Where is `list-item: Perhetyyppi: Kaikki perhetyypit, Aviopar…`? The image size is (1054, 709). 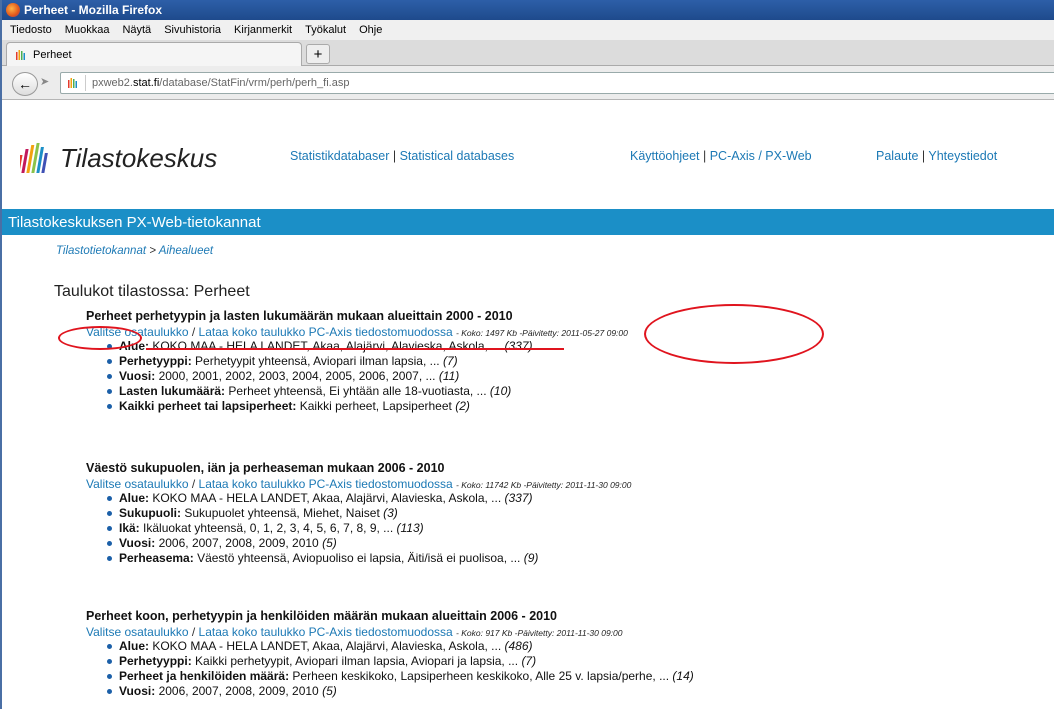 list-item: Perhetyyppi: Kaikki perhetyypit, Aviopar… is located at coordinates (399, 661).